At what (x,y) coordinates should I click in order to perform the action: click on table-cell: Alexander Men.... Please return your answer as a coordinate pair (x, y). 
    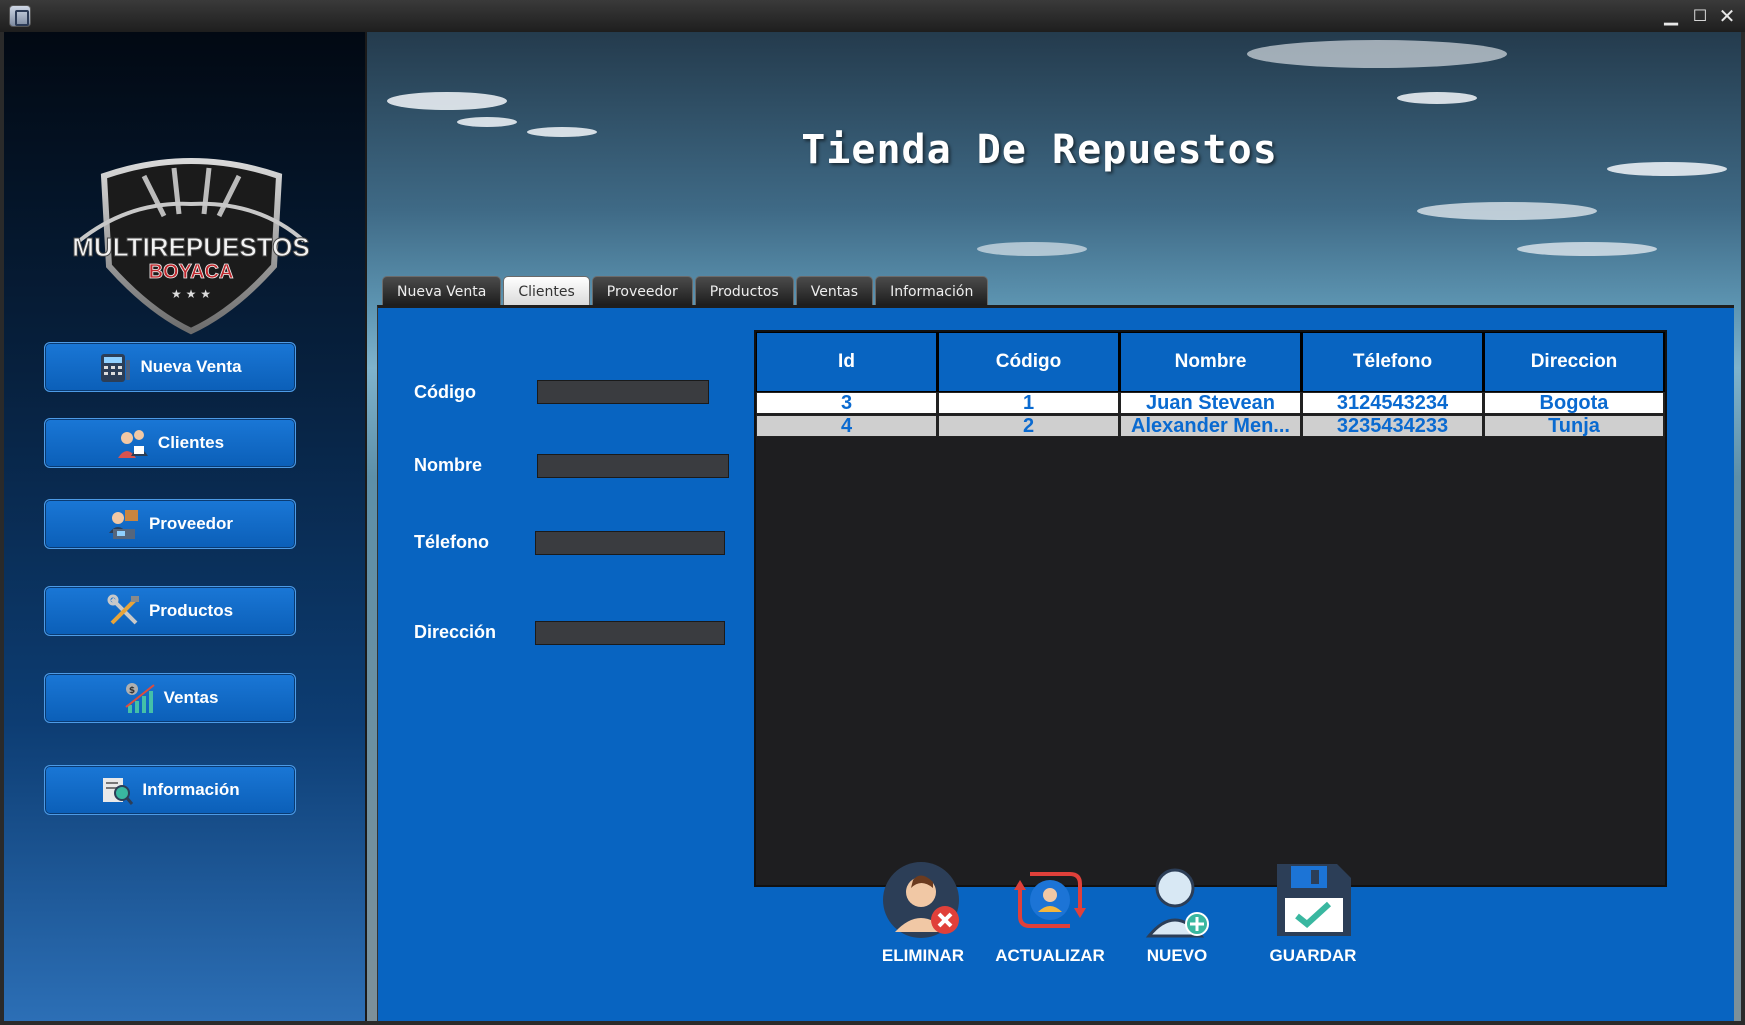
    Looking at the image, I should click on (1211, 426).